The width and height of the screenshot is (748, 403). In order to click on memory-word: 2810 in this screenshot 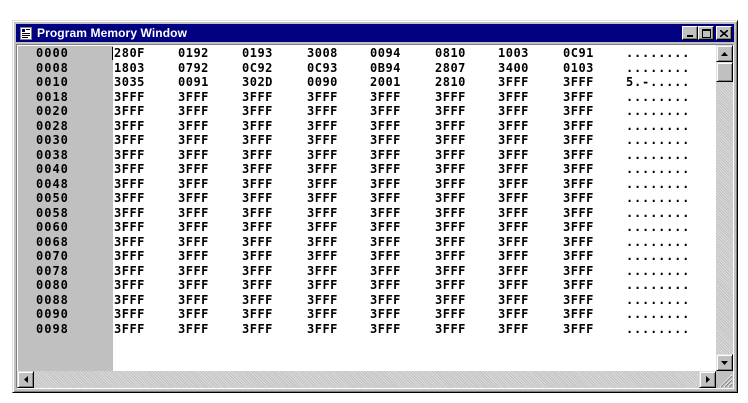, I will do `click(463, 82)`.